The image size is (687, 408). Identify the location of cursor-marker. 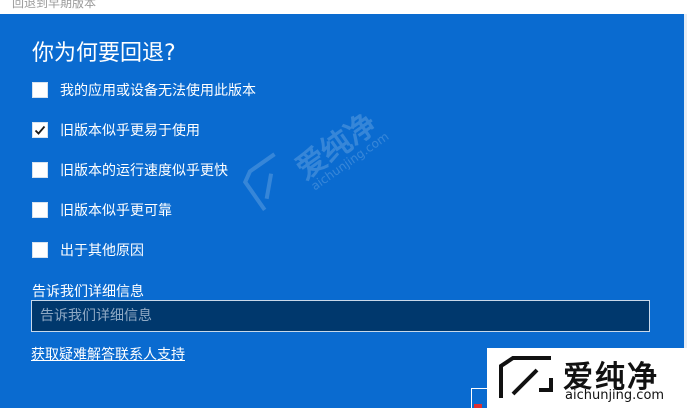
(478, 406).